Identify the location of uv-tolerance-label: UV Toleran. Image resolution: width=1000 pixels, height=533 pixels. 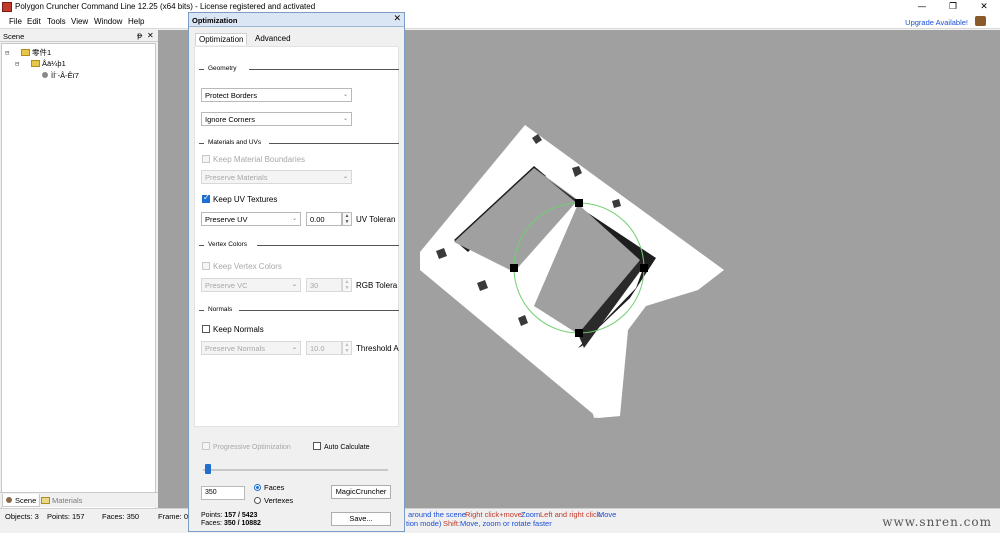
(376, 219).